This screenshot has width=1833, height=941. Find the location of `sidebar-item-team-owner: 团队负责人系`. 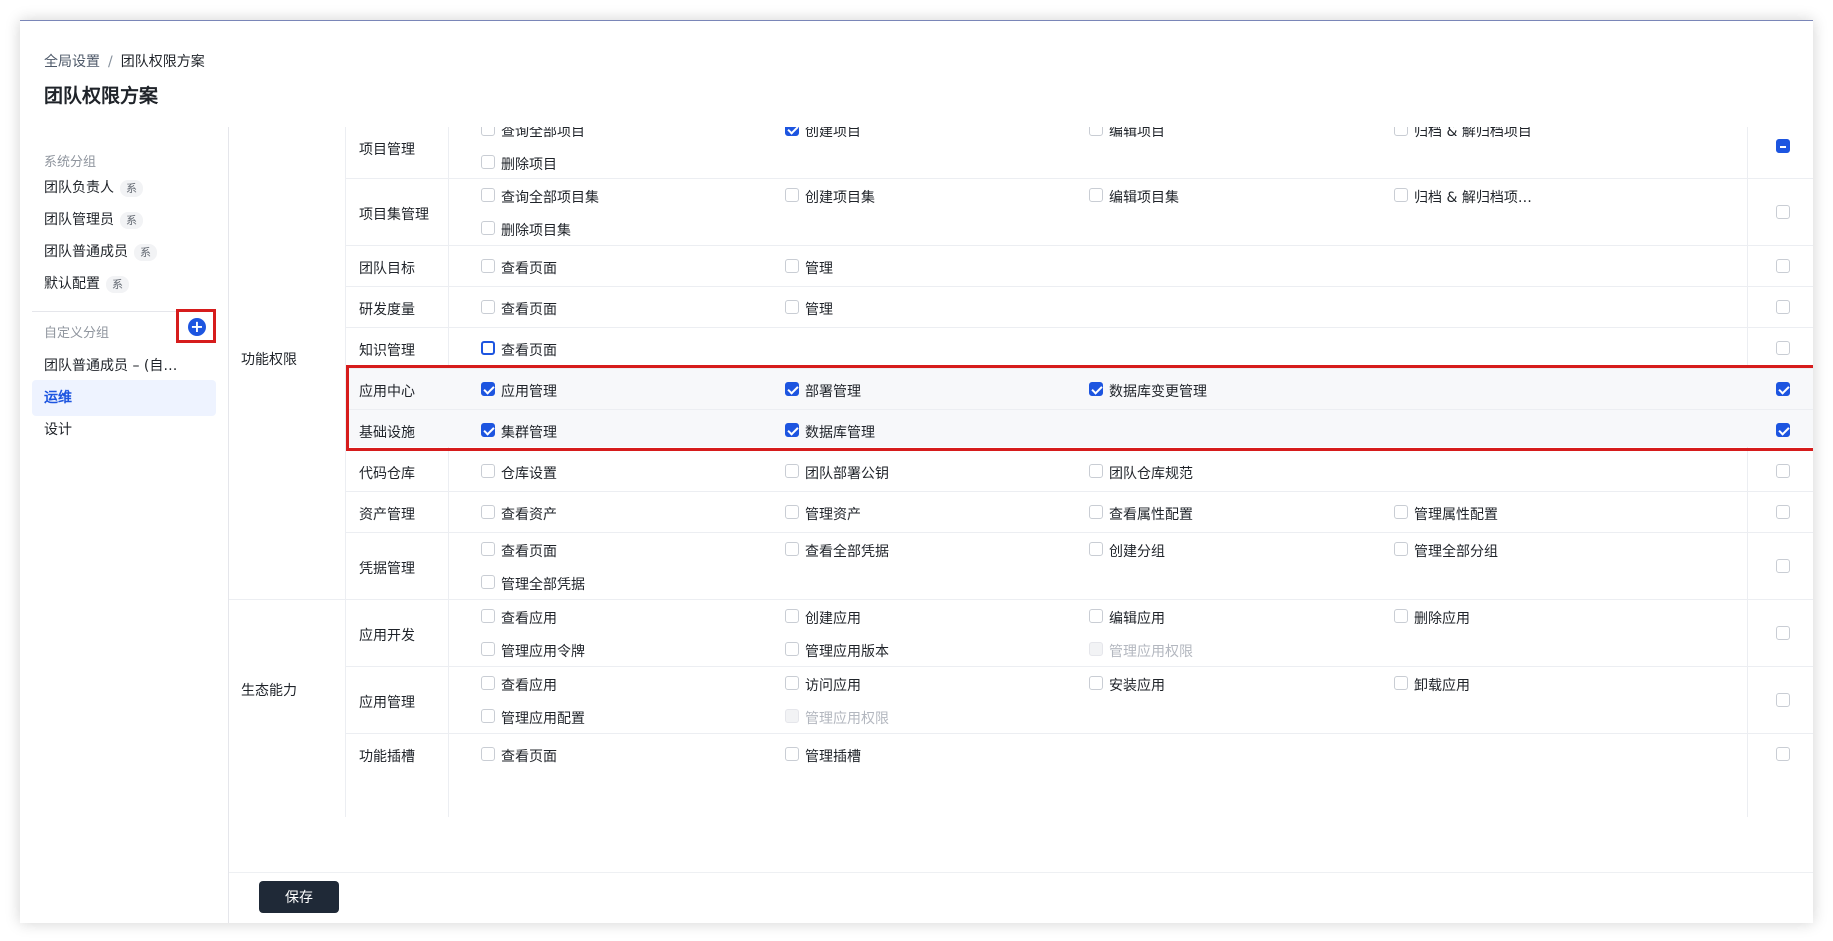

sidebar-item-team-owner: 团队负责人系 is located at coordinates (124, 188).